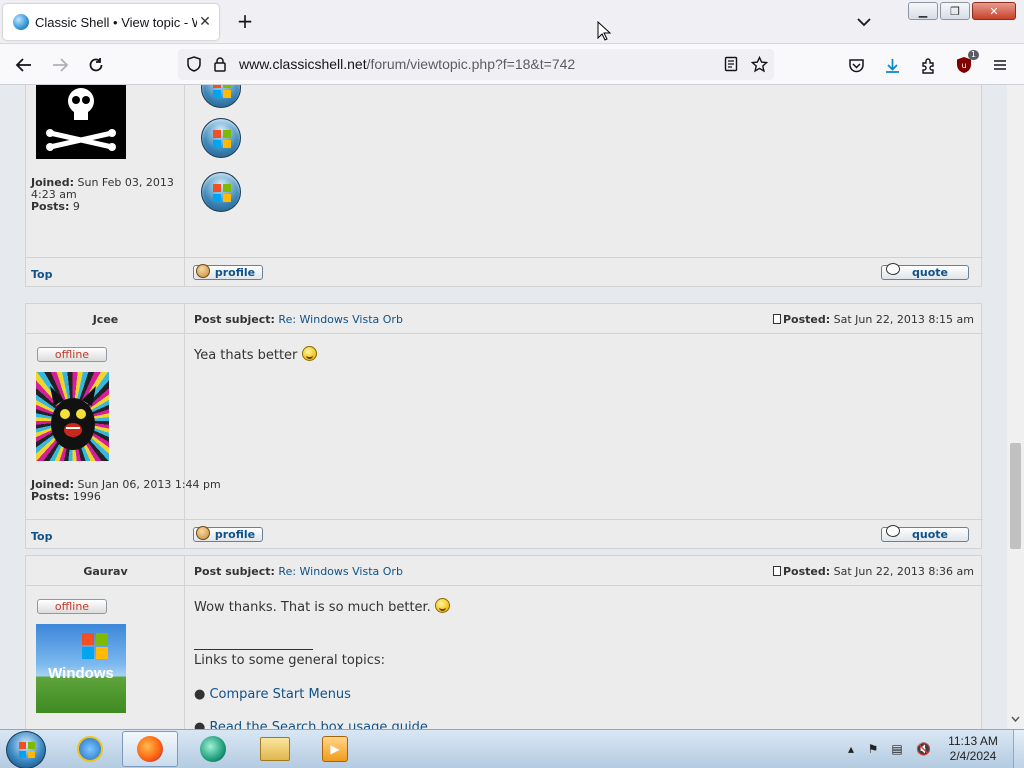  I want to click on quote-button-label: quote, so click(930, 534).